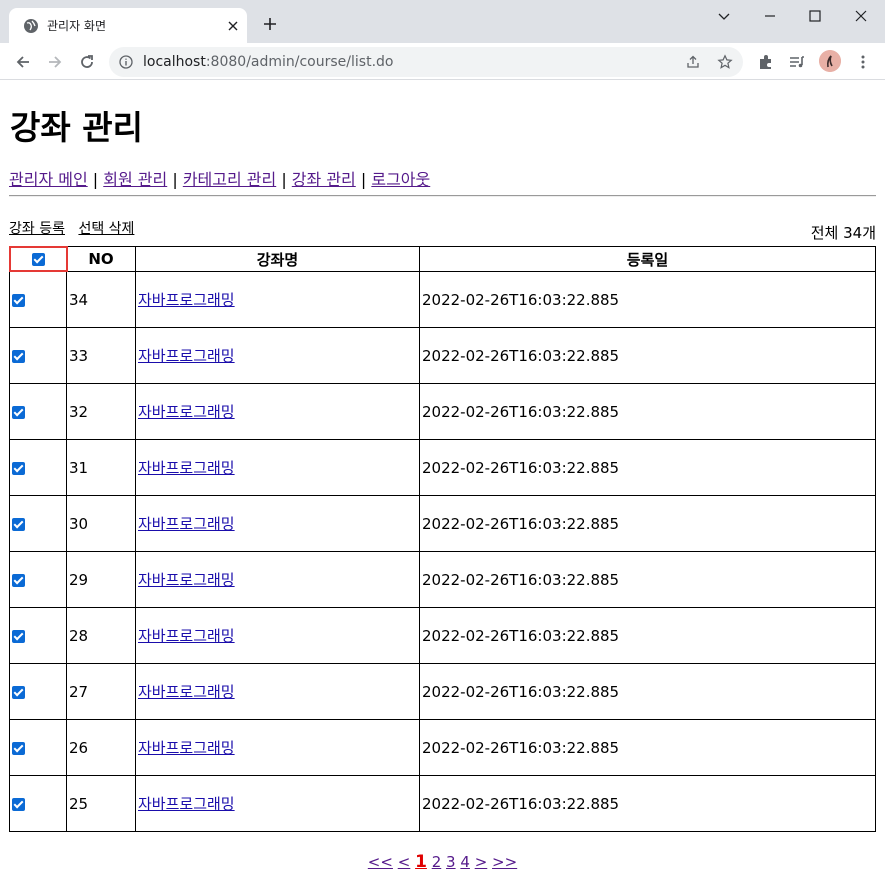  I want to click on table-row: 34 자바프로그래밍 2022-02-26T16:03:22.885, so click(442, 299).